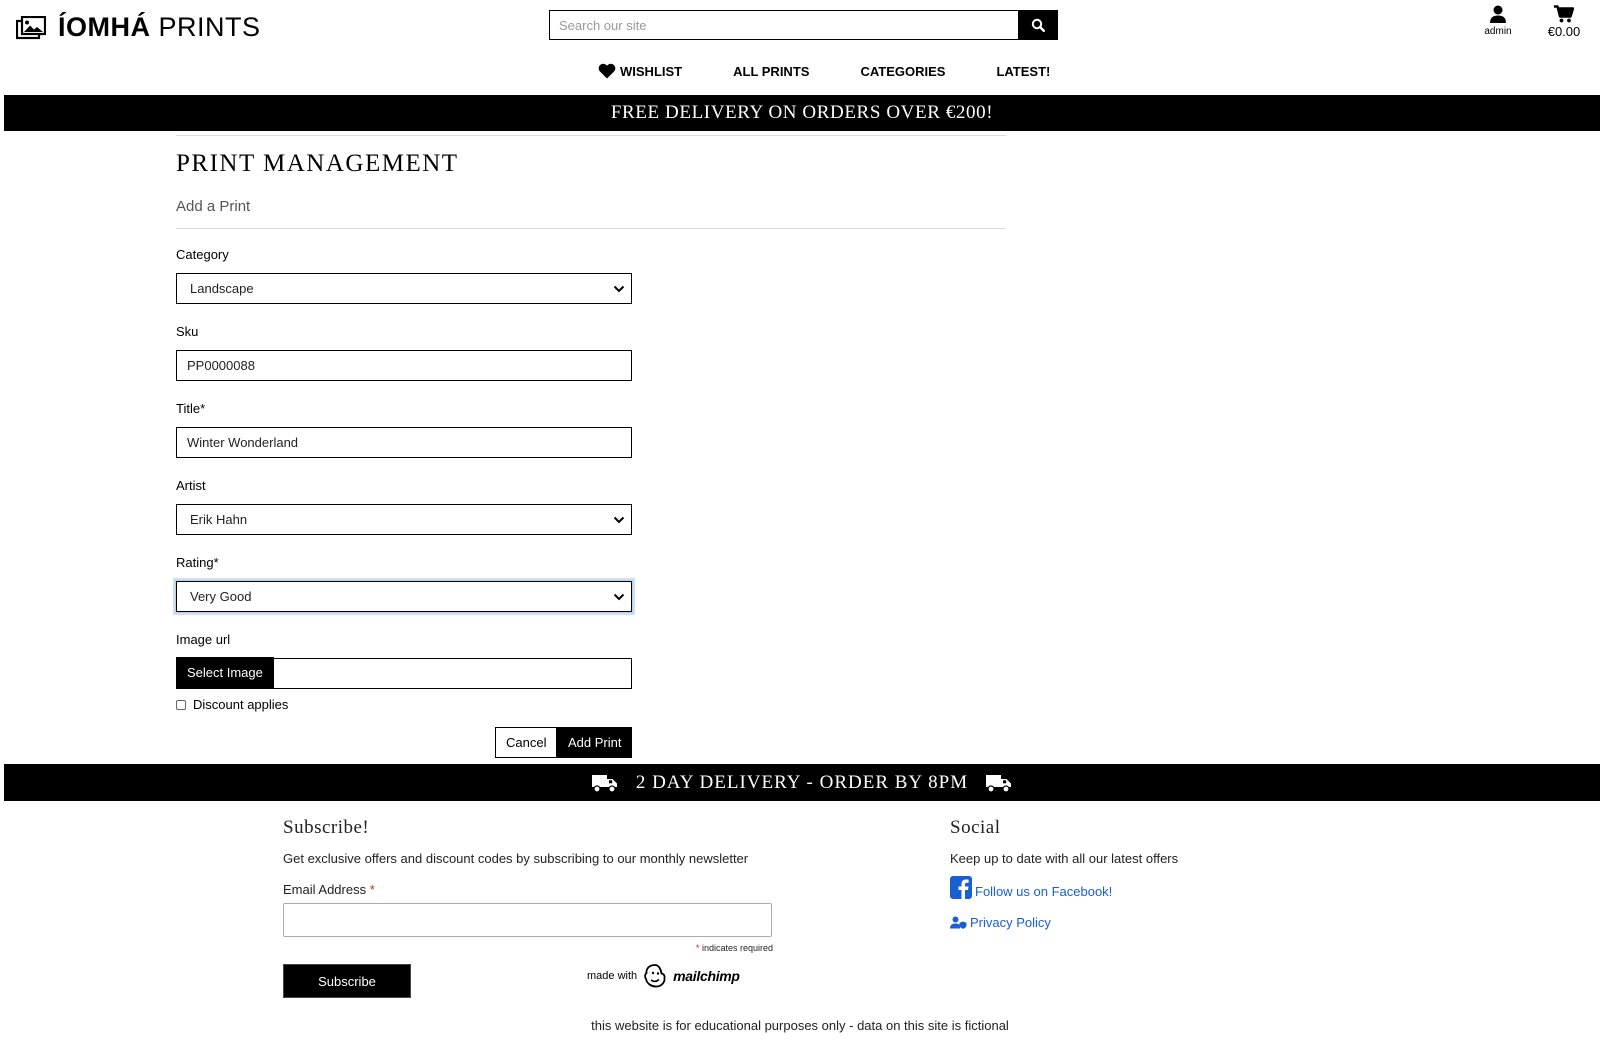 The height and width of the screenshot is (1048, 1600). Describe the element at coordinates (197, 562) in the screenshot. I see `rating-label: Rating*` at that location.